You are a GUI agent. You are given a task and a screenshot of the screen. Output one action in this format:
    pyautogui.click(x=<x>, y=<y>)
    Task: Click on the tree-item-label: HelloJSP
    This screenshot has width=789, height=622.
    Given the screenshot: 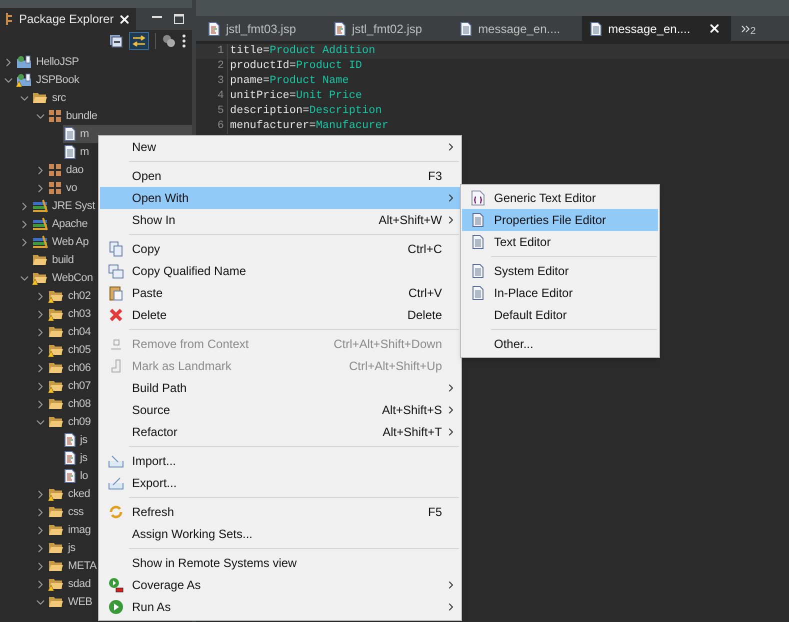 What is the action you would take?
    pyautogui.click(x=57, y=62)
    